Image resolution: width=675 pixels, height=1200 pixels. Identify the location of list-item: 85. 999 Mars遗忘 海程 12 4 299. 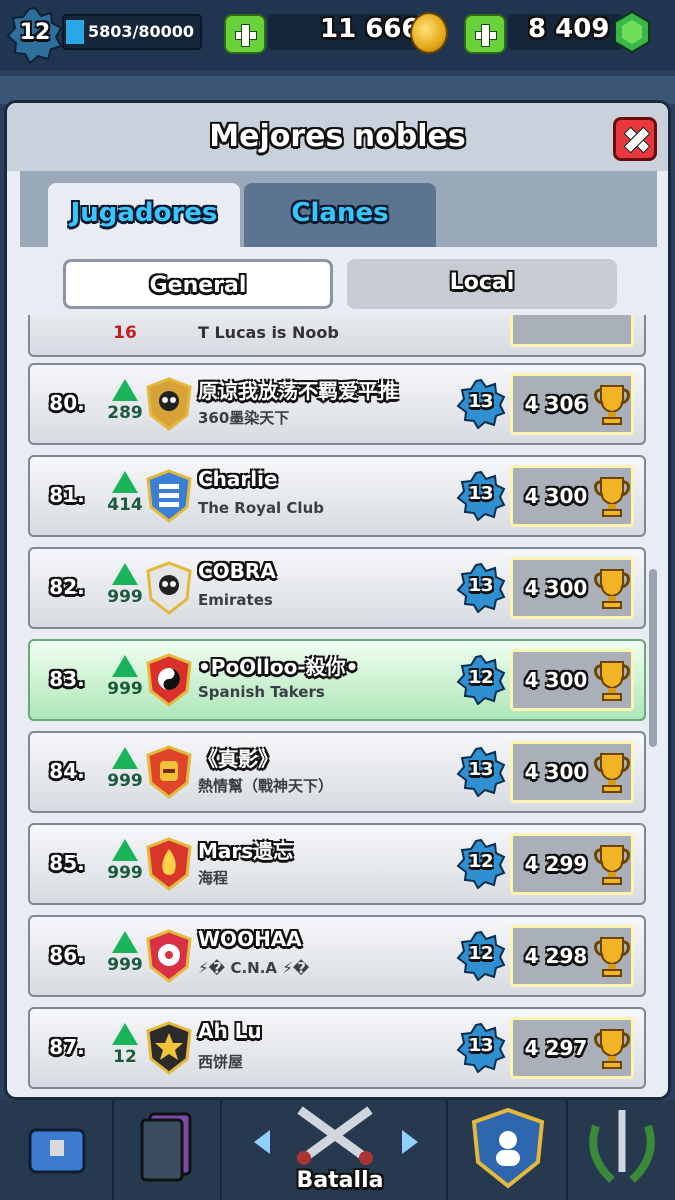
(337, 864).